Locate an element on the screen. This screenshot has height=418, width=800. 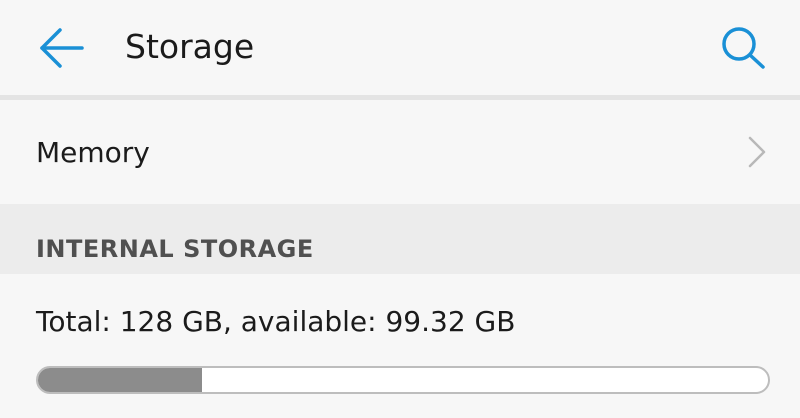
search-icon is located at coordinates (743, 48).